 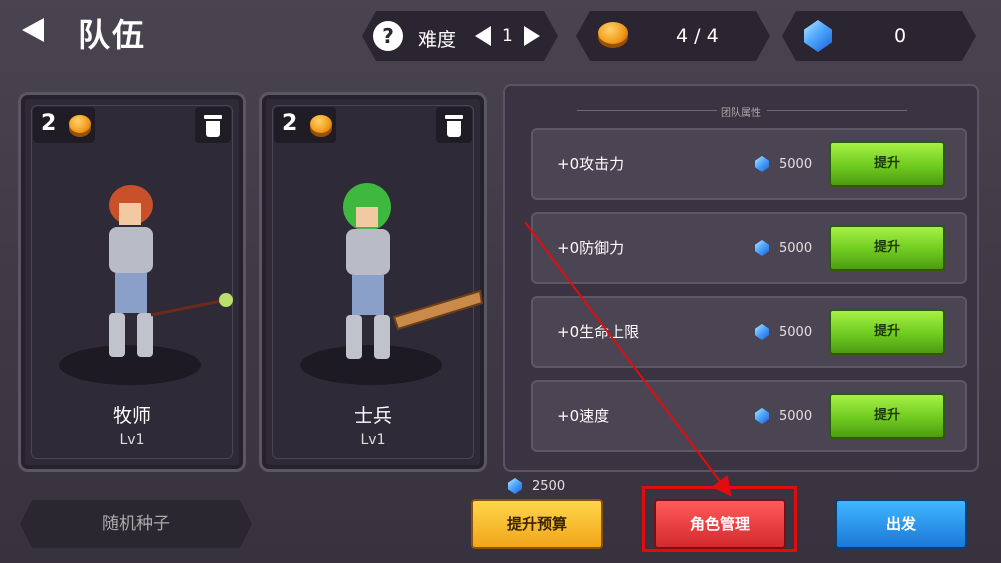 I want to click on annotation-arrow, so click(x=628, y=359).